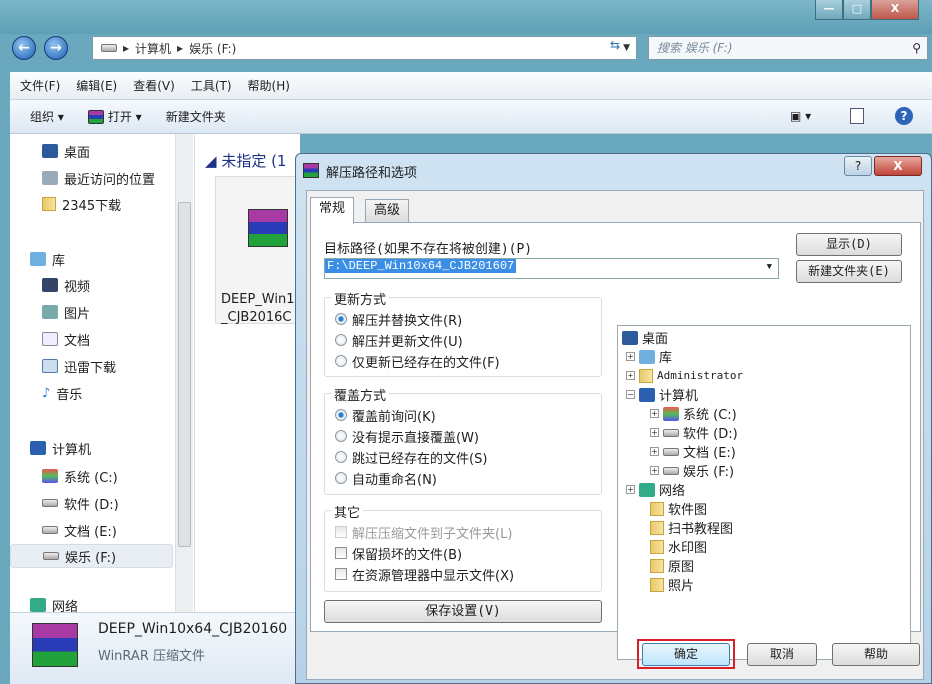  I want to click on menu-tools: 工具(T), so click(211, 85).